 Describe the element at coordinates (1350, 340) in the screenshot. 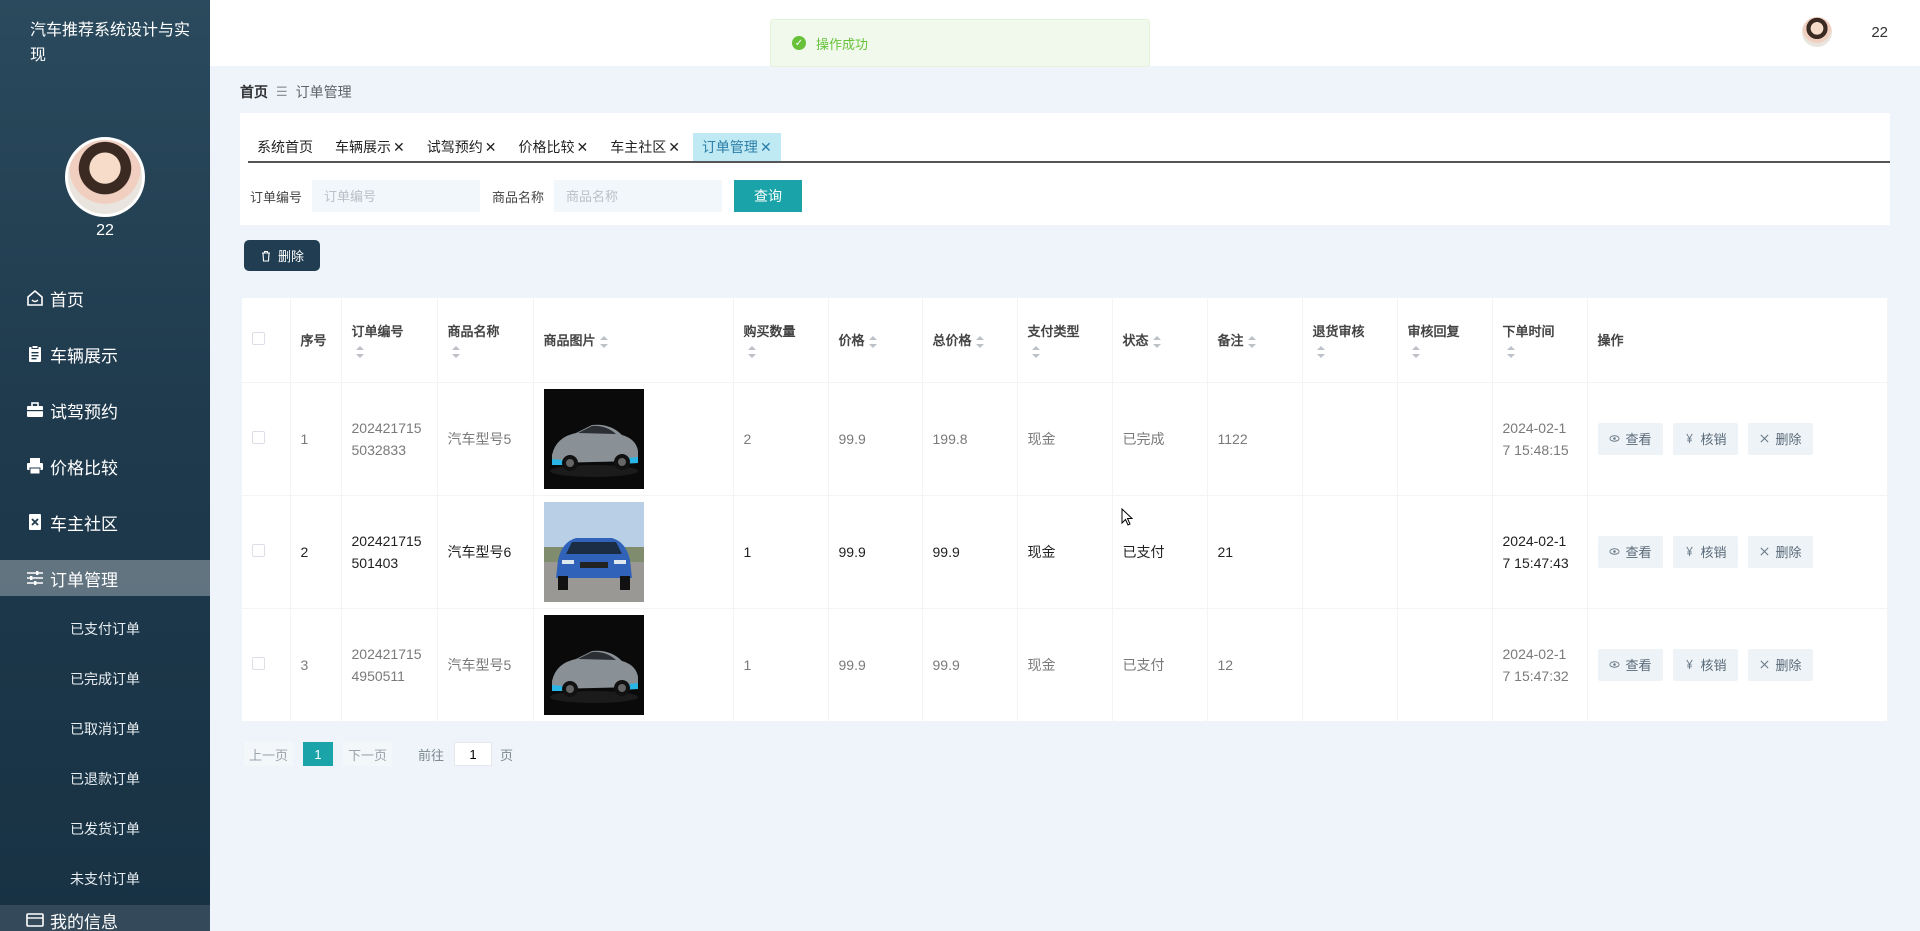

I see `header-return-review: 退货审核` at that location.